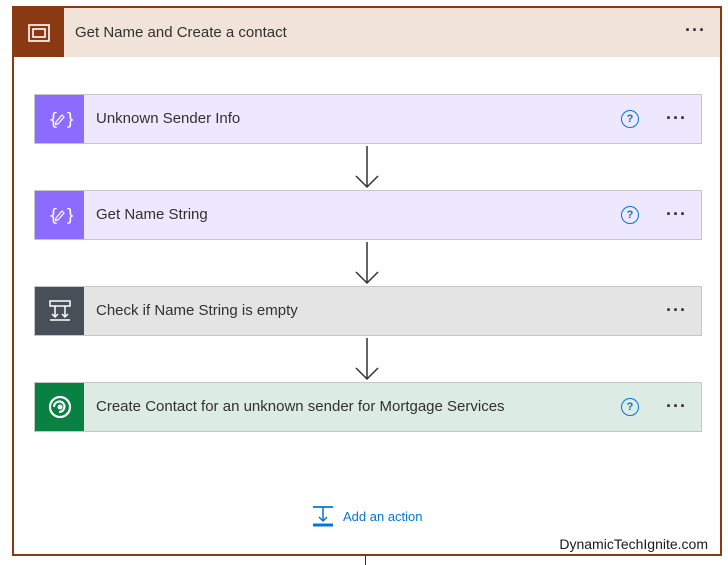 Image resolution: width=728 pixels, height=565 pixels. What do you see at coordinates (368, 119) in the screenshot?
I see `action-card-unknown-sender-info: { } Unknown Sender Info ? ···` at bounding box center [368, 119].